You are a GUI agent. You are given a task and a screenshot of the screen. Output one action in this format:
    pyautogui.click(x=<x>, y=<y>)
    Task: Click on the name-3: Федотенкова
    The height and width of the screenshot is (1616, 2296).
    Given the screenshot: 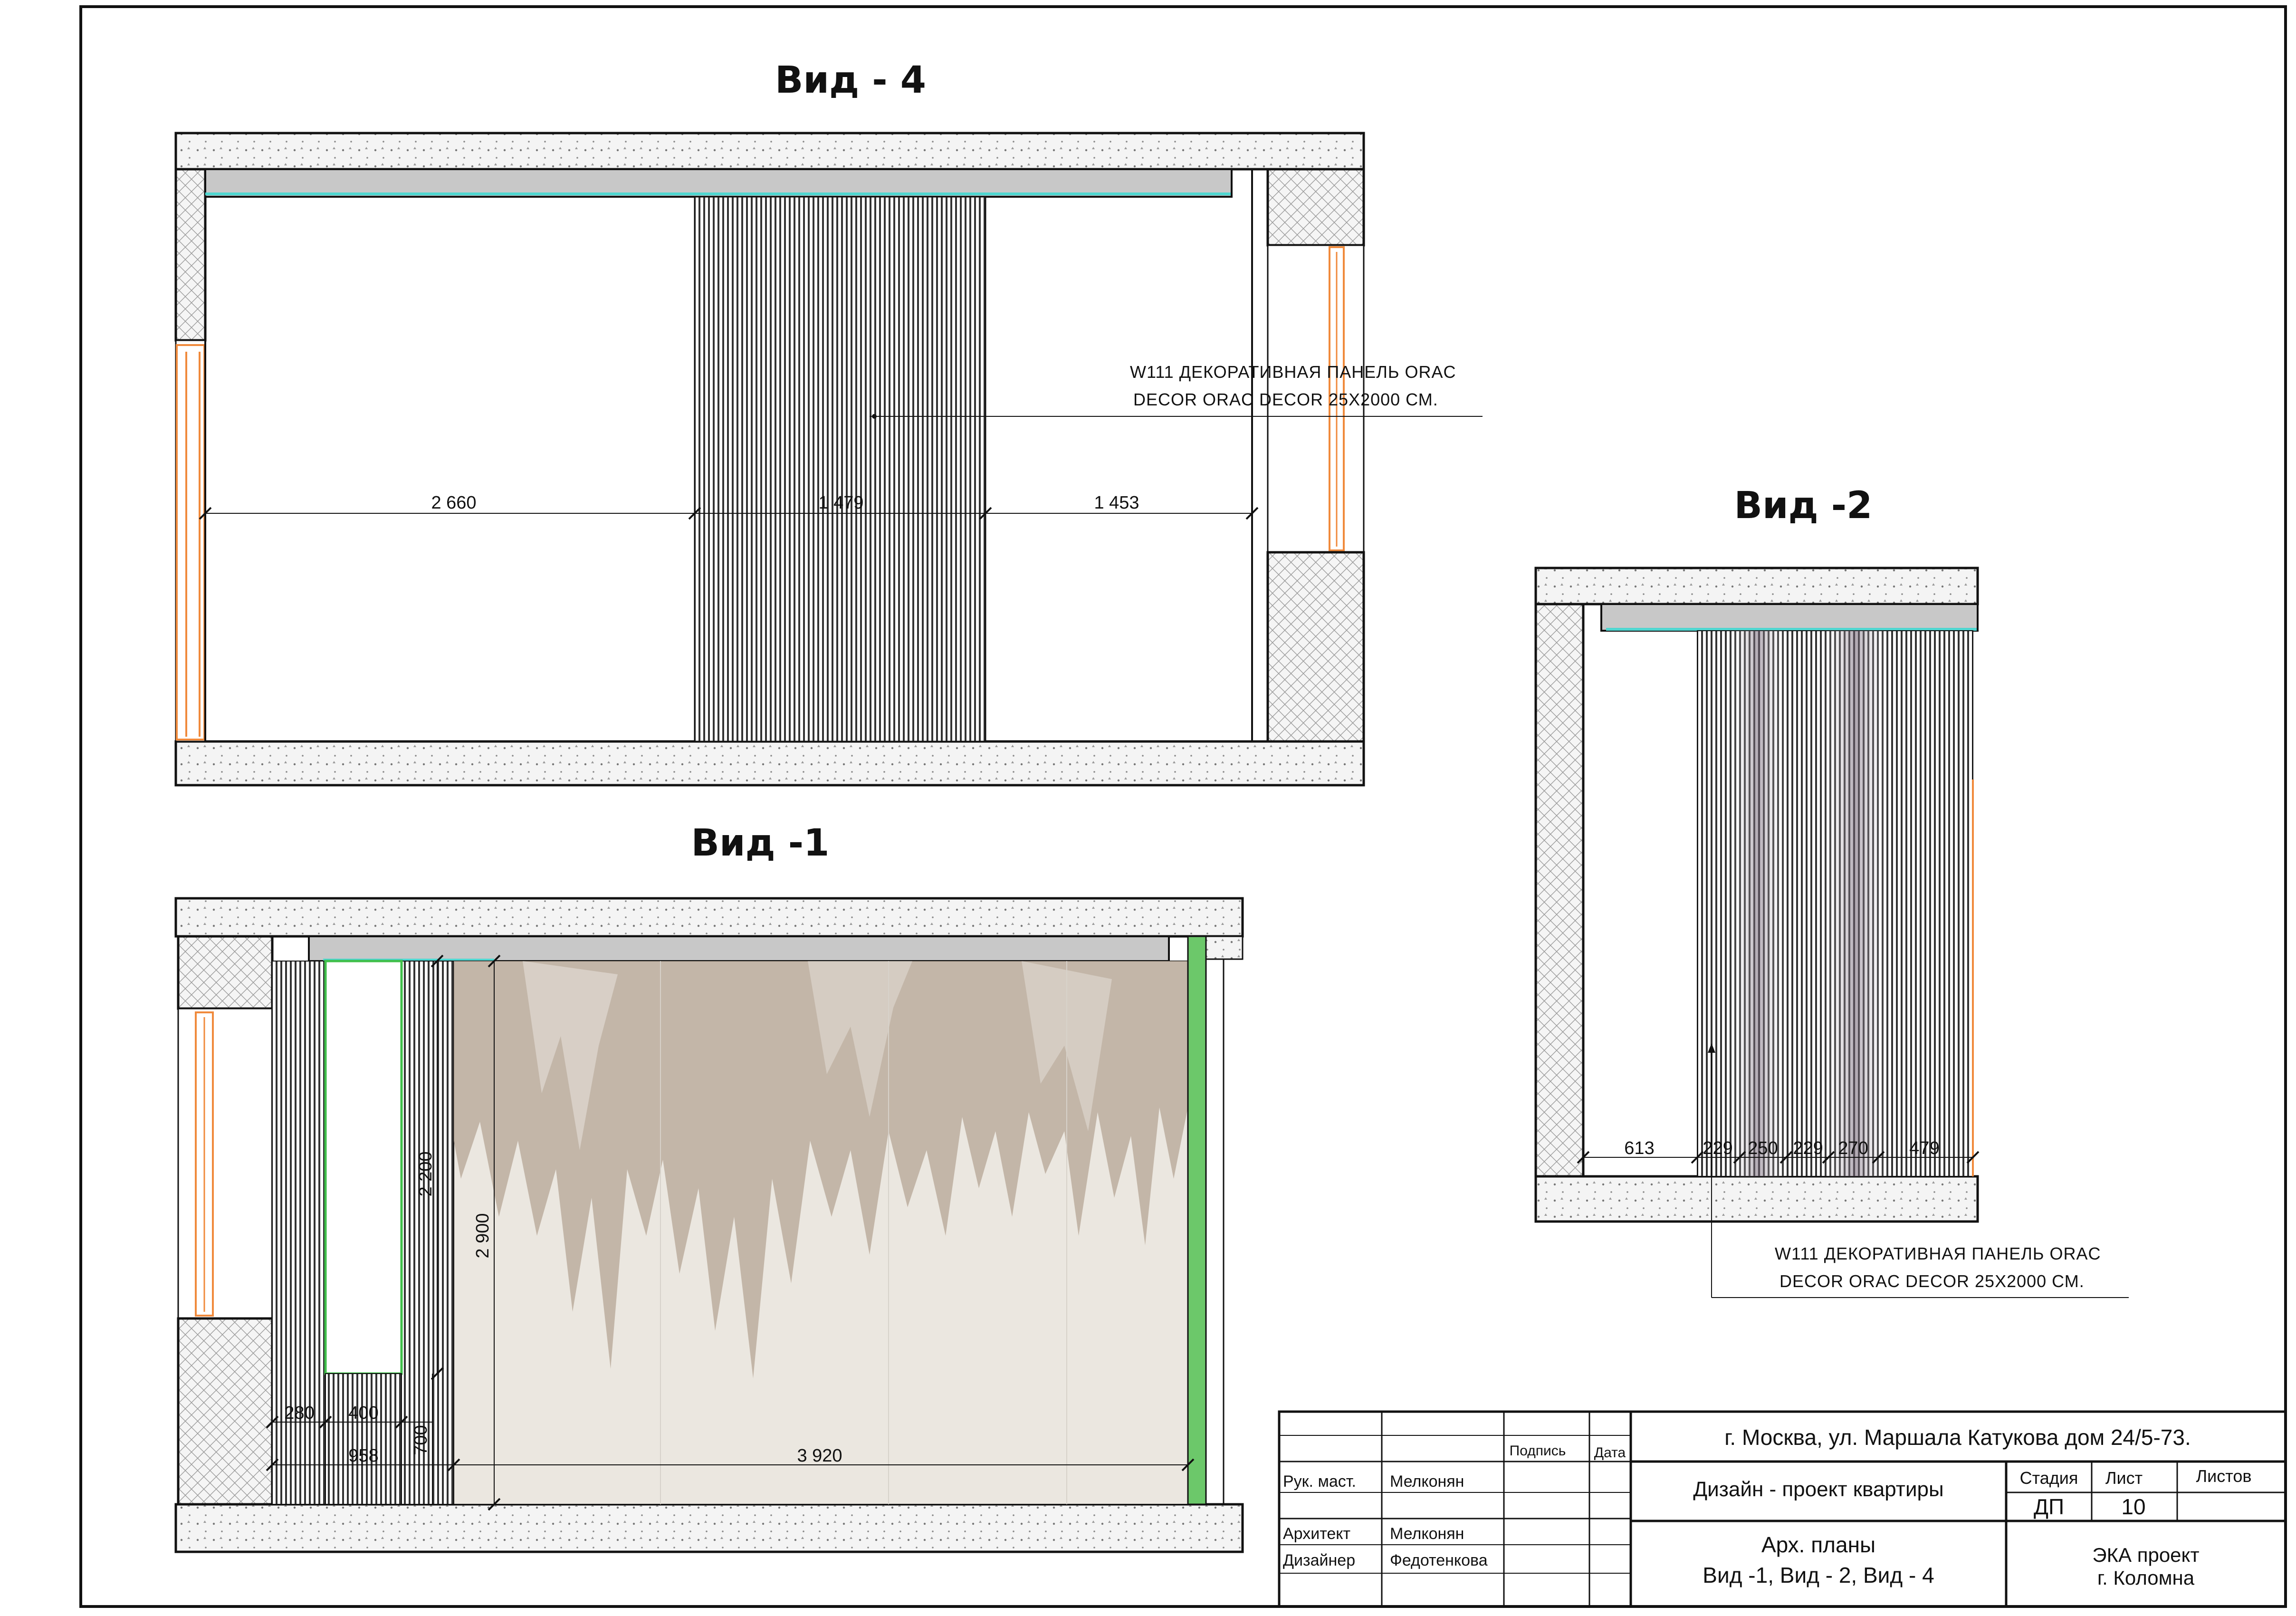 What is the action you would take?
    pyautogui.click(x=1439, y=1560)
    